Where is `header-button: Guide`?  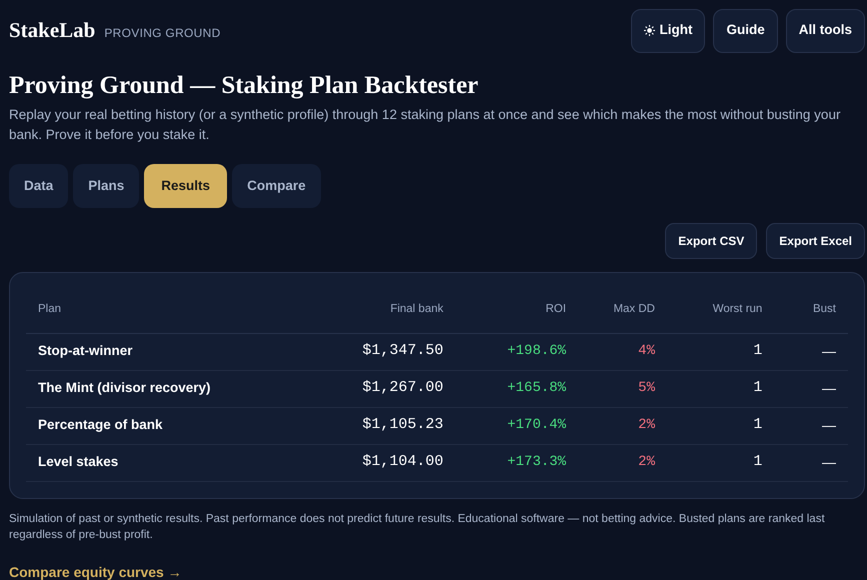 header-button: Guide is located at coordinates (745, 30).